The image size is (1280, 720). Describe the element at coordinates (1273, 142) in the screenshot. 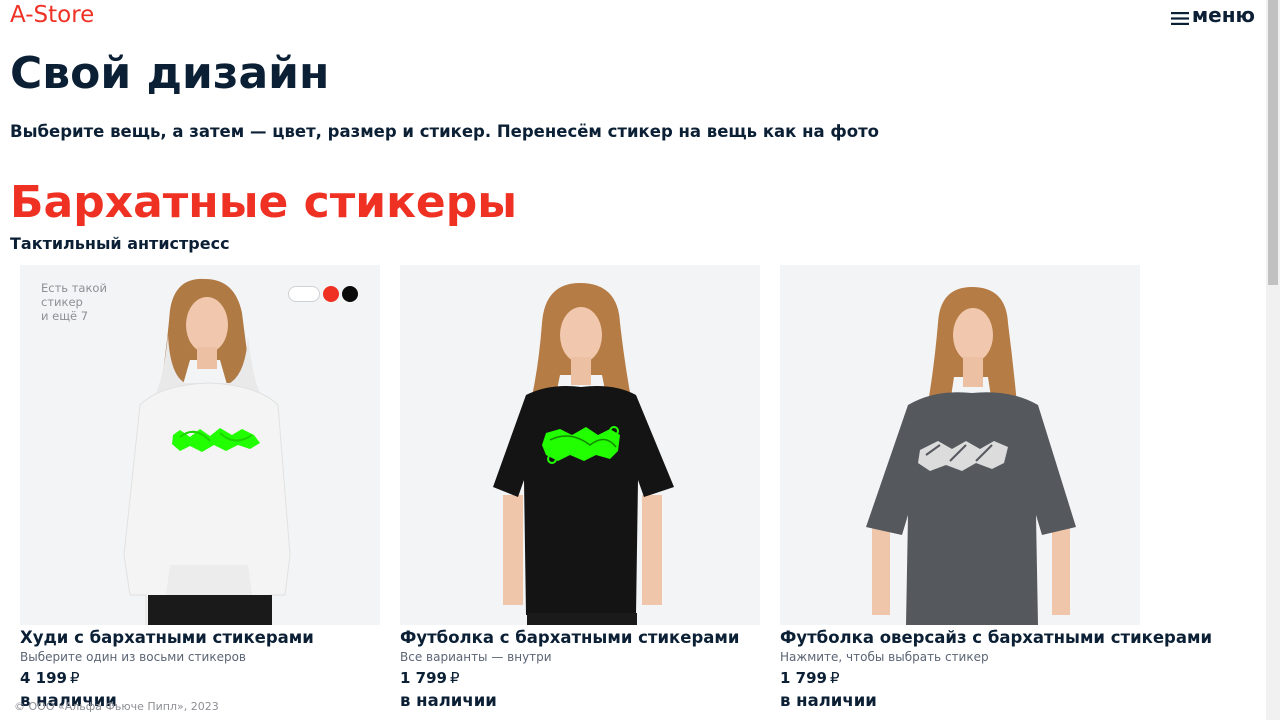

I see `scrollbar-thumb` at that location.